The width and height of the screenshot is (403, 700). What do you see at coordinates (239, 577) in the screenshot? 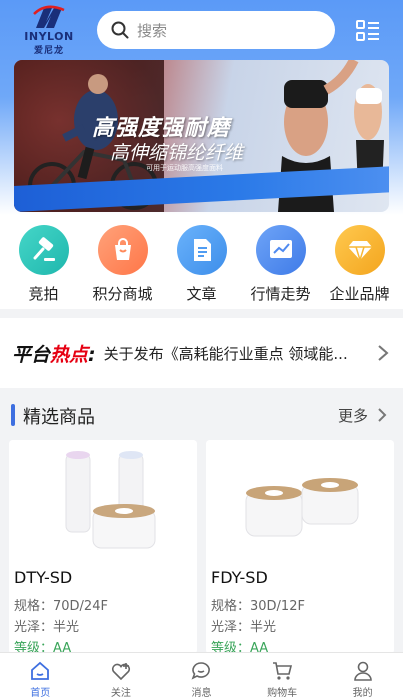
I see `product-name: FDY-SD` at bounding box center [239, 577].